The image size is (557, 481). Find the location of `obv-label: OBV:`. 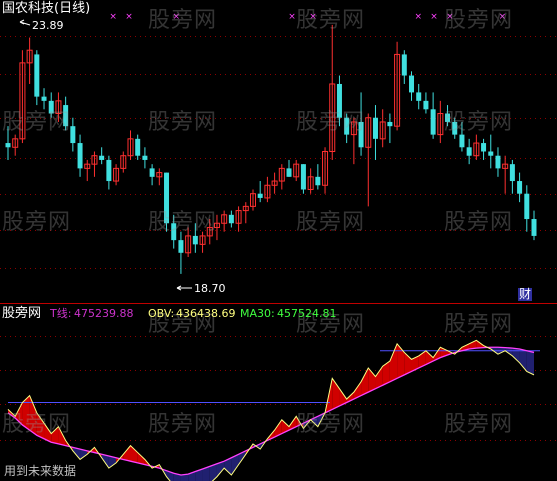

obv-label: OBV: is located at coordinates (161, 313).